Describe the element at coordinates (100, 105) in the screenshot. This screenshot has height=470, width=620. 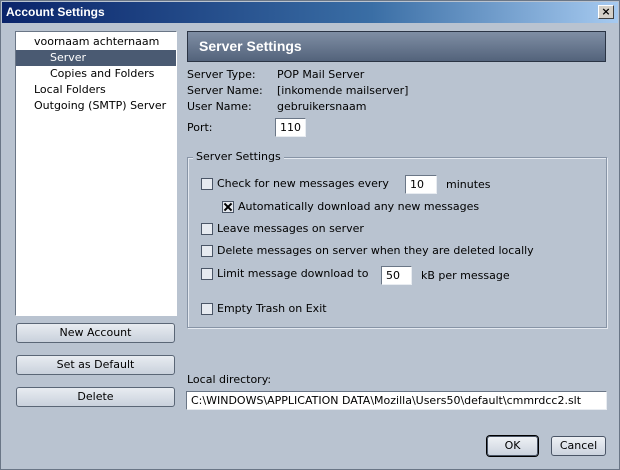
I see `tree-item-label: Outgoing (SMTP) Server` at that location.